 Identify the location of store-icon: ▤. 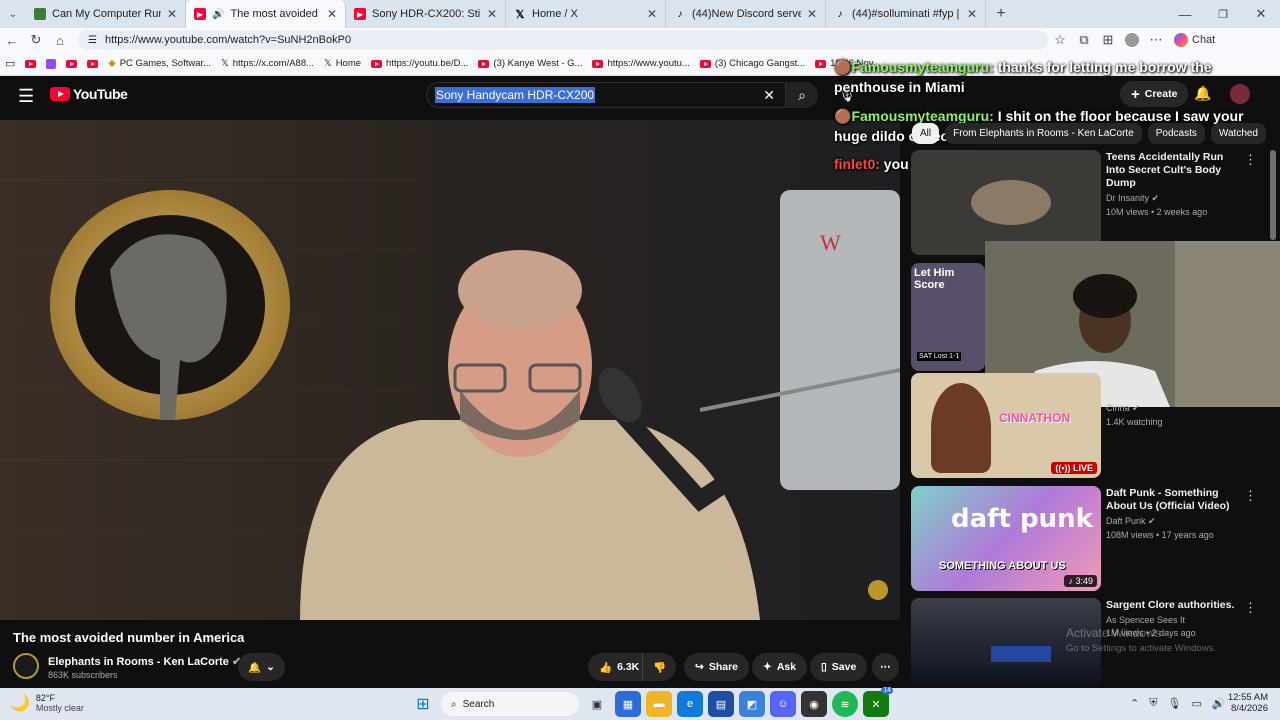
(721, 704).